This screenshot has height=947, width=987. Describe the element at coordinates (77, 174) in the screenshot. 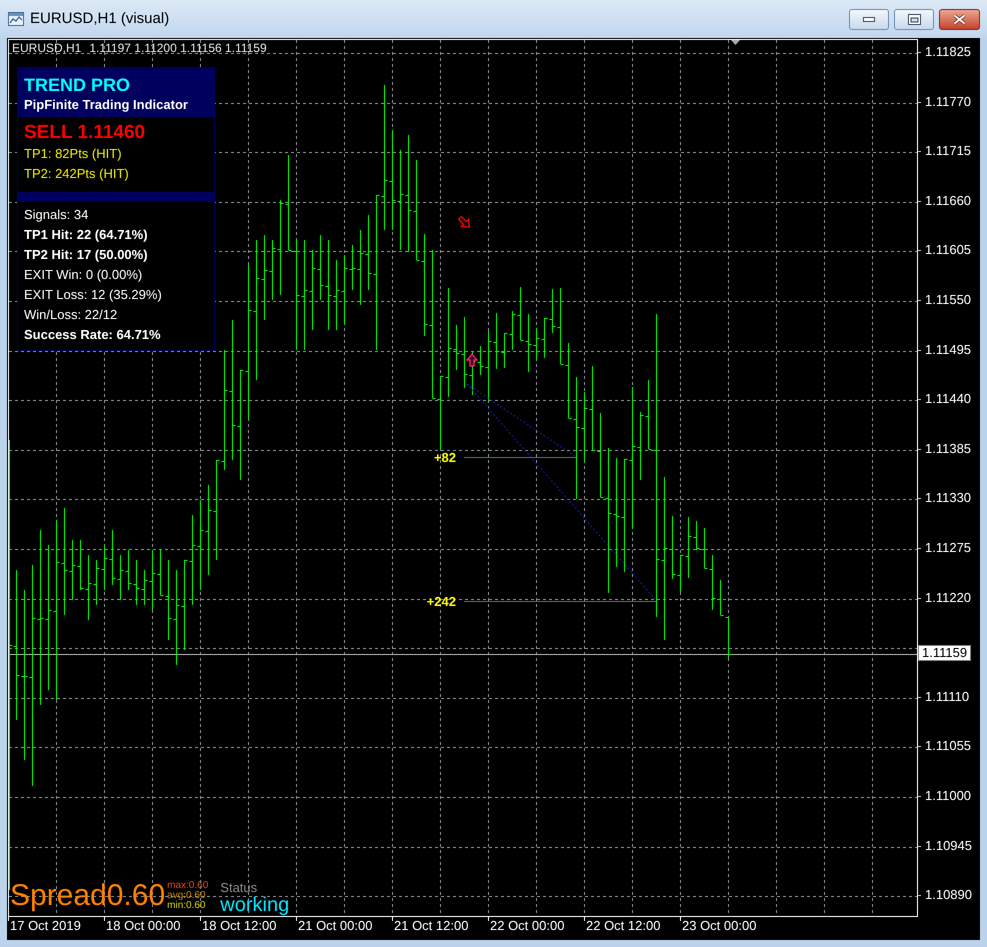

I see `target-text: TP2: 242Pts (HIT)` at that location.